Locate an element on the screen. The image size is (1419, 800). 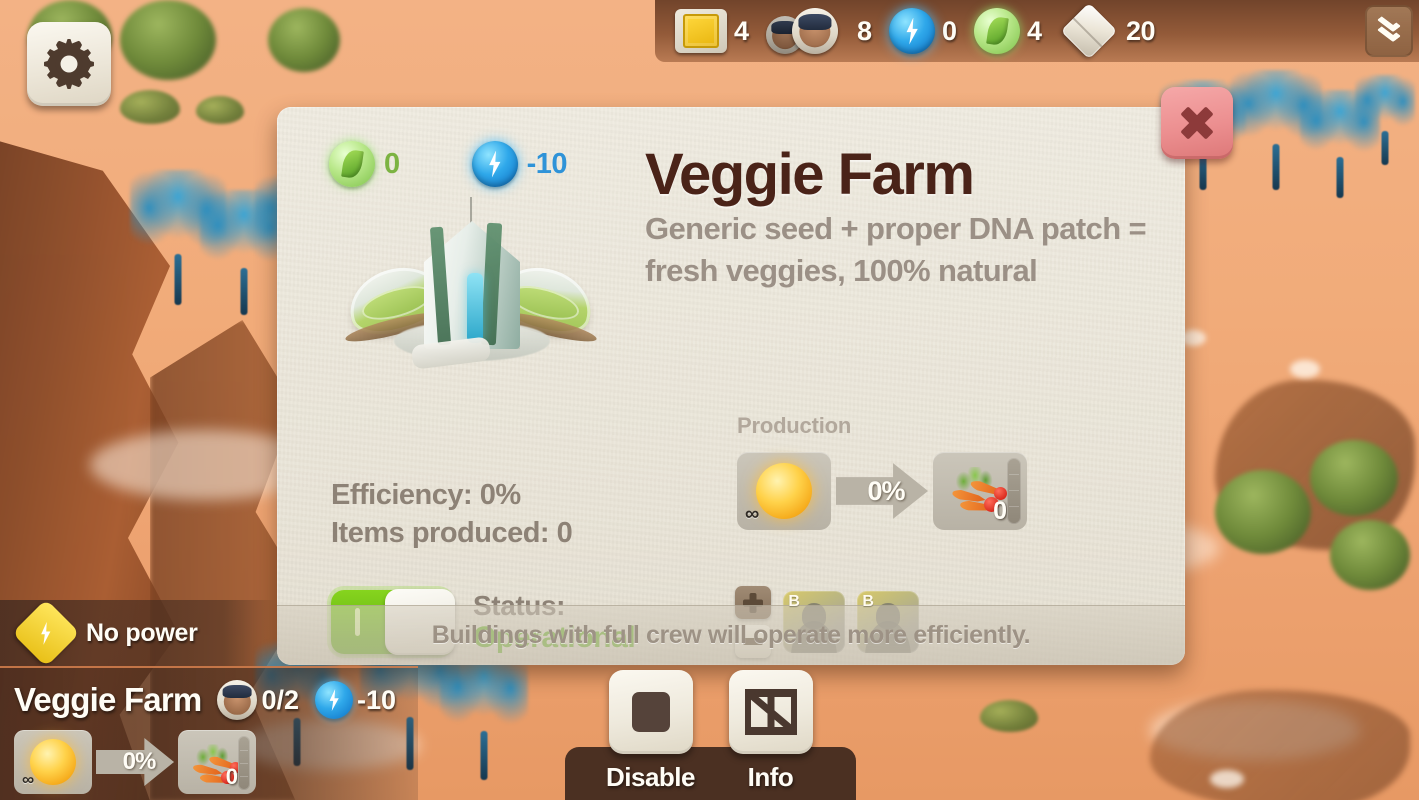
resource-chips: 4 is located at coordinates (713, 31).